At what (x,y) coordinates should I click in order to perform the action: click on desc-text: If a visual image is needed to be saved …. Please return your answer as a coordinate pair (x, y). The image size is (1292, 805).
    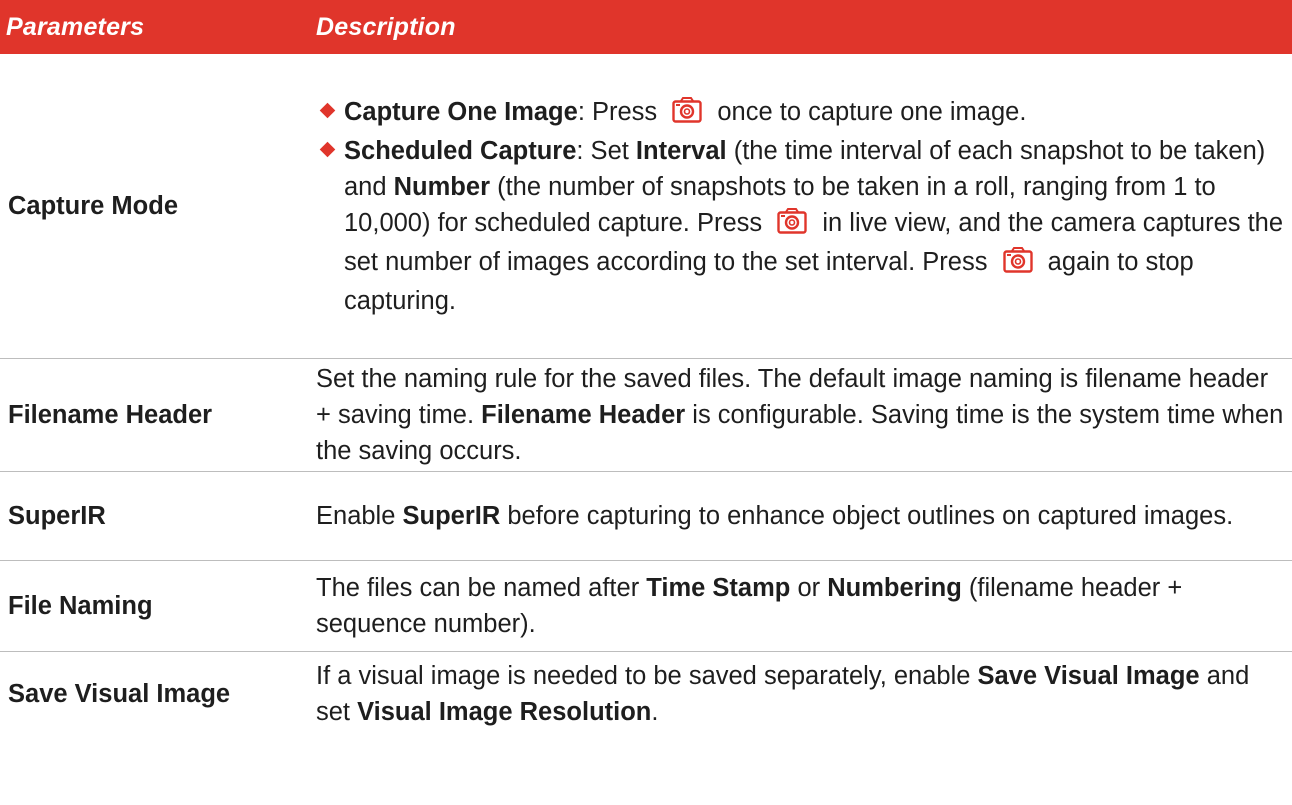
    Looking at the image, I should click on (647, 676).